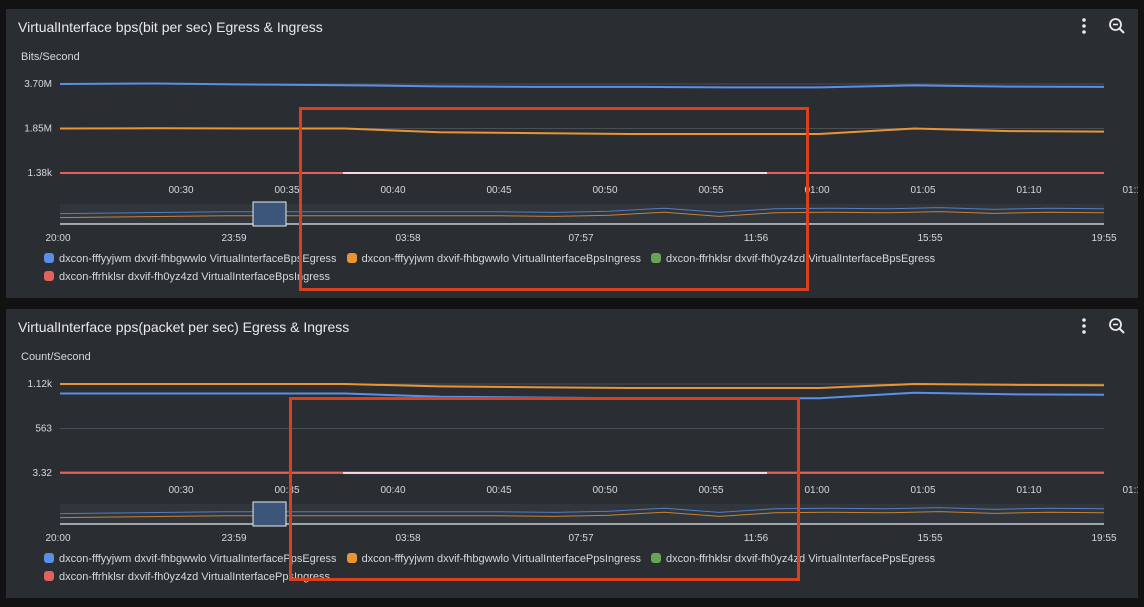  Describe the element at coordinates (38, 129) in the screenshot. I see `y-tick-label: 1.85M` at that location.